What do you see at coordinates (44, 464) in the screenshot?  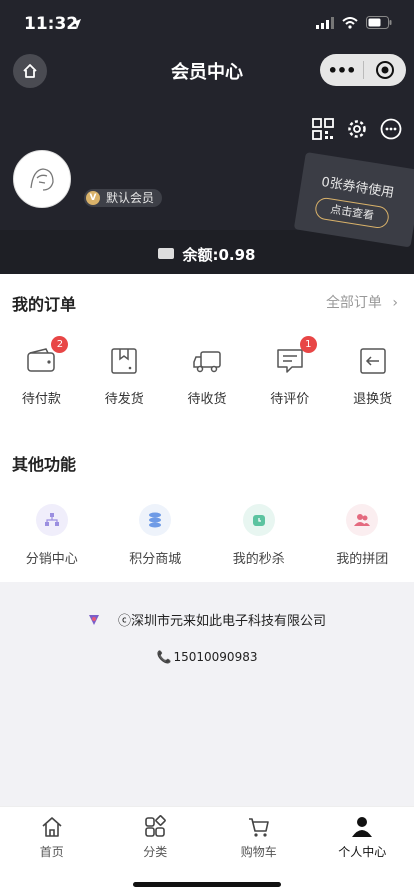 I see `functions-title: 其他功能` at bounding box center [44, 464].